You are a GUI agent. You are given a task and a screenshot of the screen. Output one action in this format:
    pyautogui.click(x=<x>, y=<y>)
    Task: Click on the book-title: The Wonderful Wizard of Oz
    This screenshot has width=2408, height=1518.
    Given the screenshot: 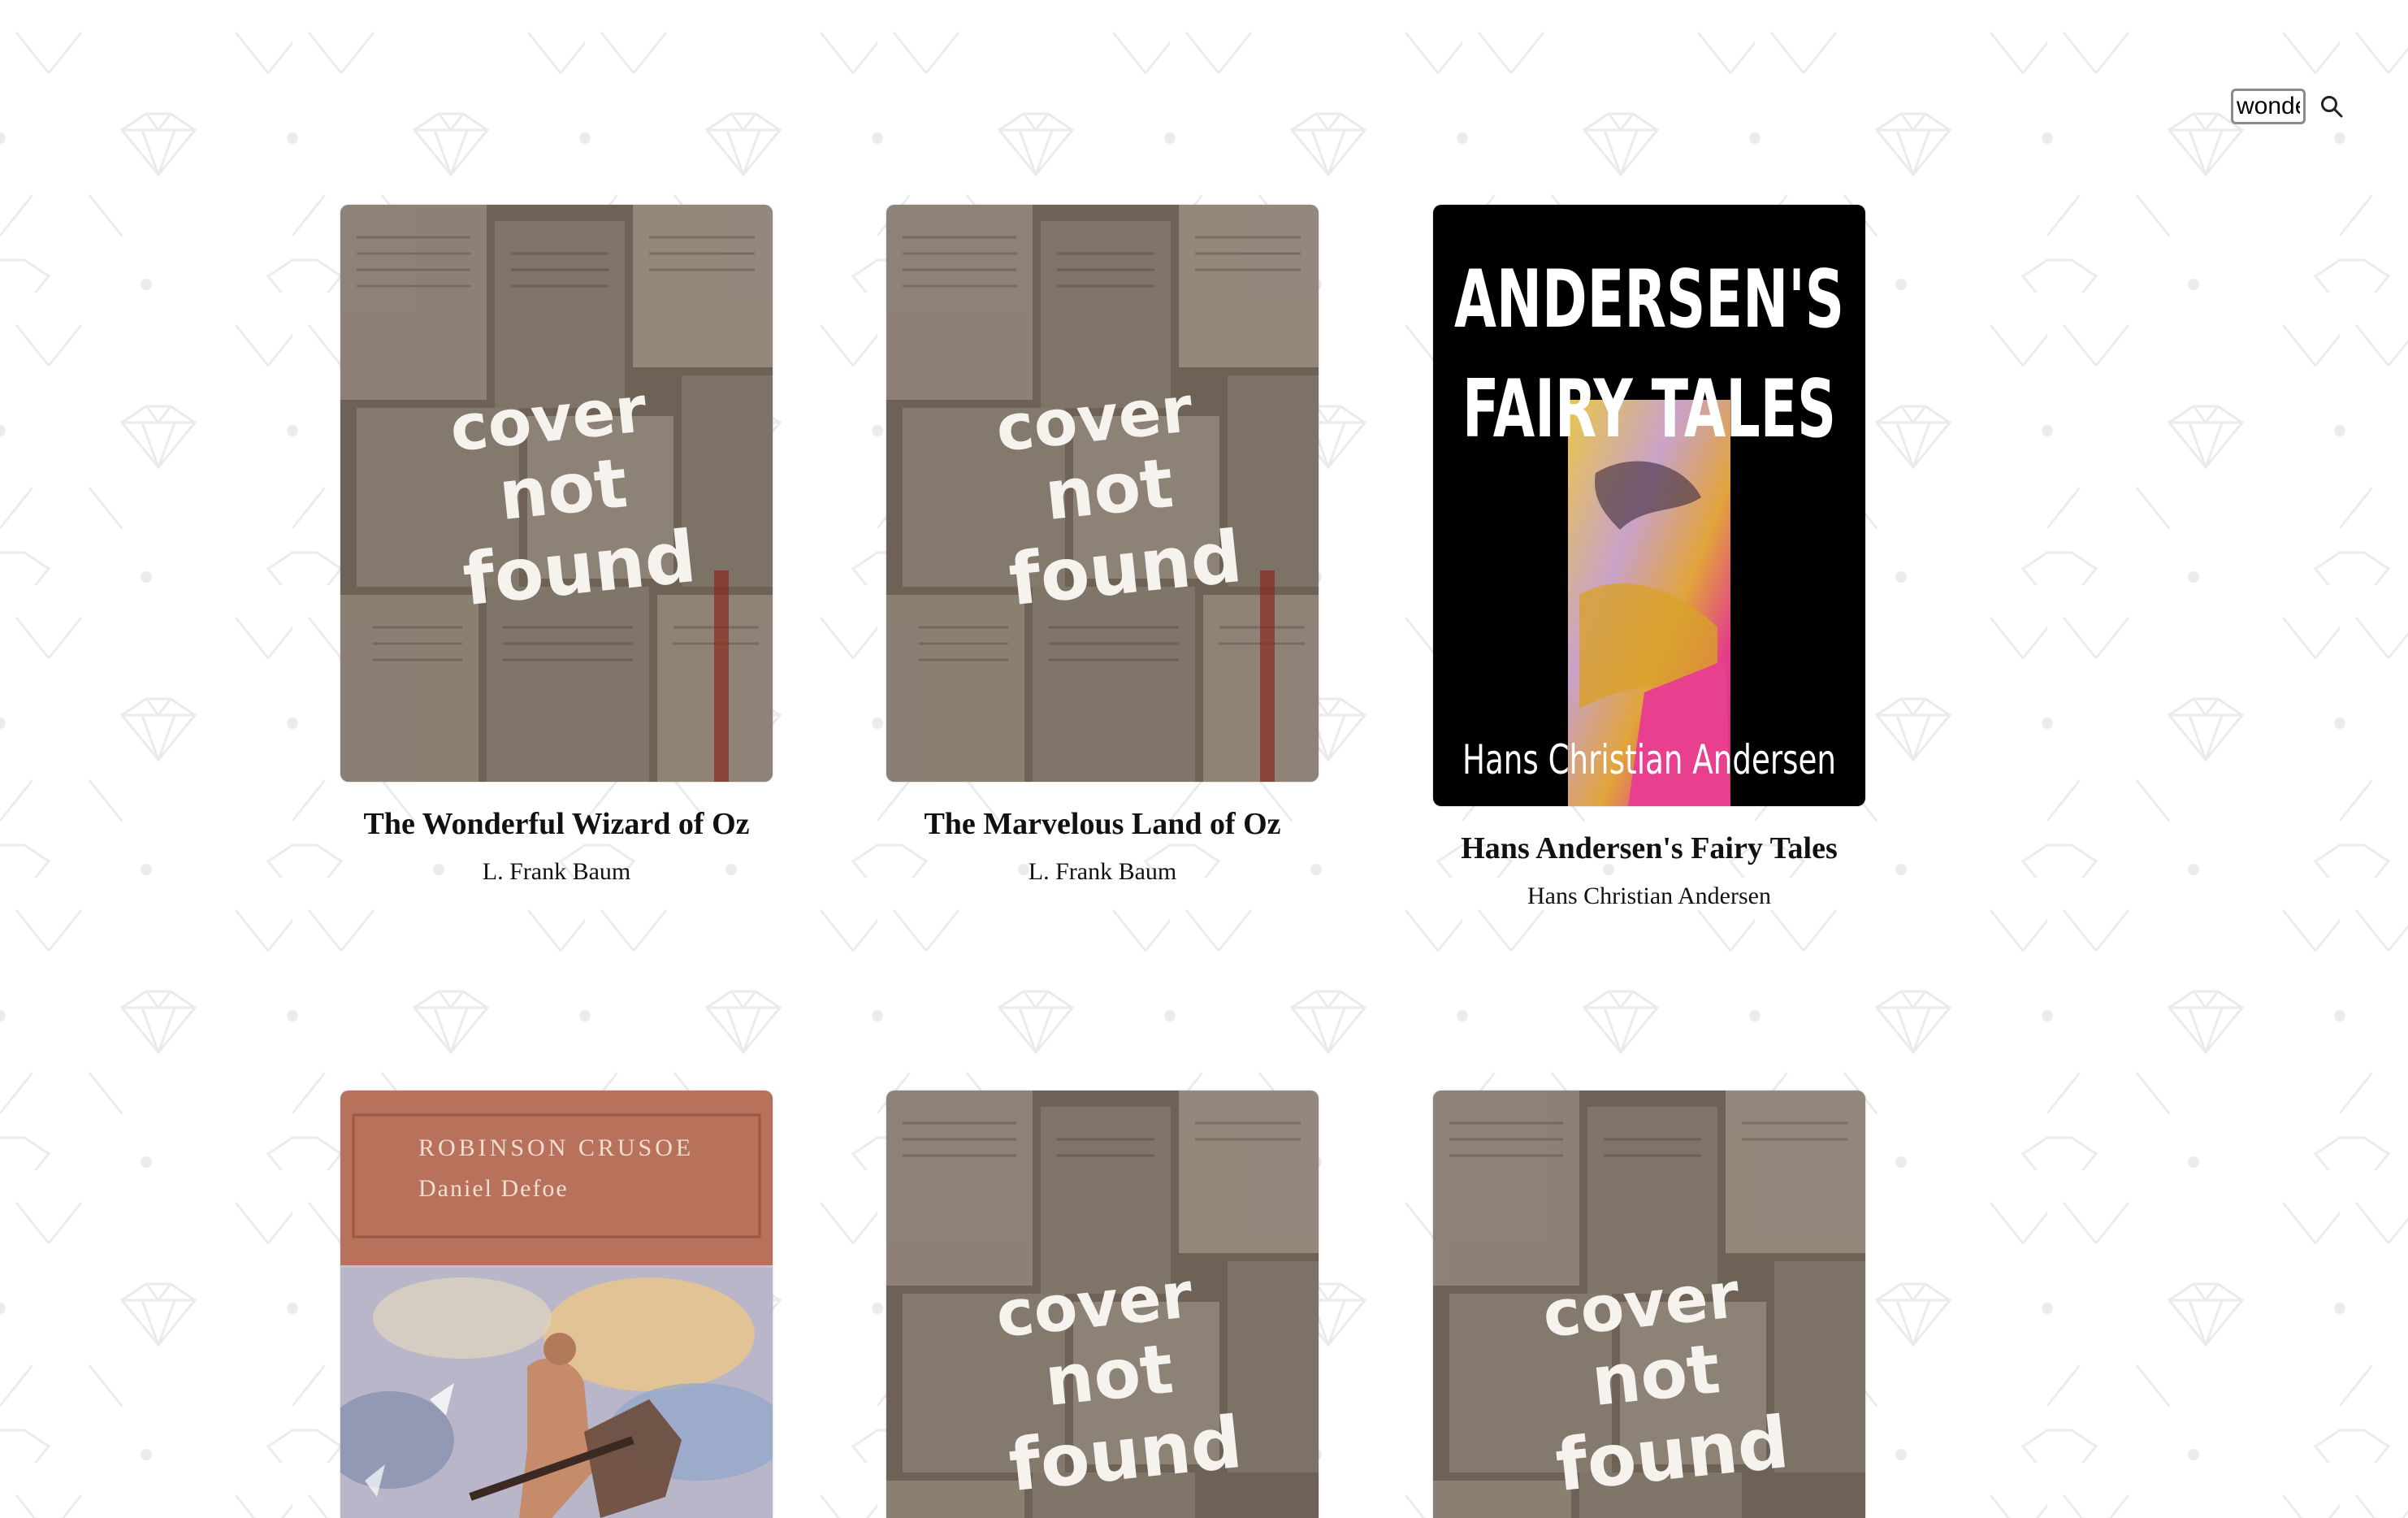 What is the action you would take?
    pyautogui.click(x=556, y=824)
    